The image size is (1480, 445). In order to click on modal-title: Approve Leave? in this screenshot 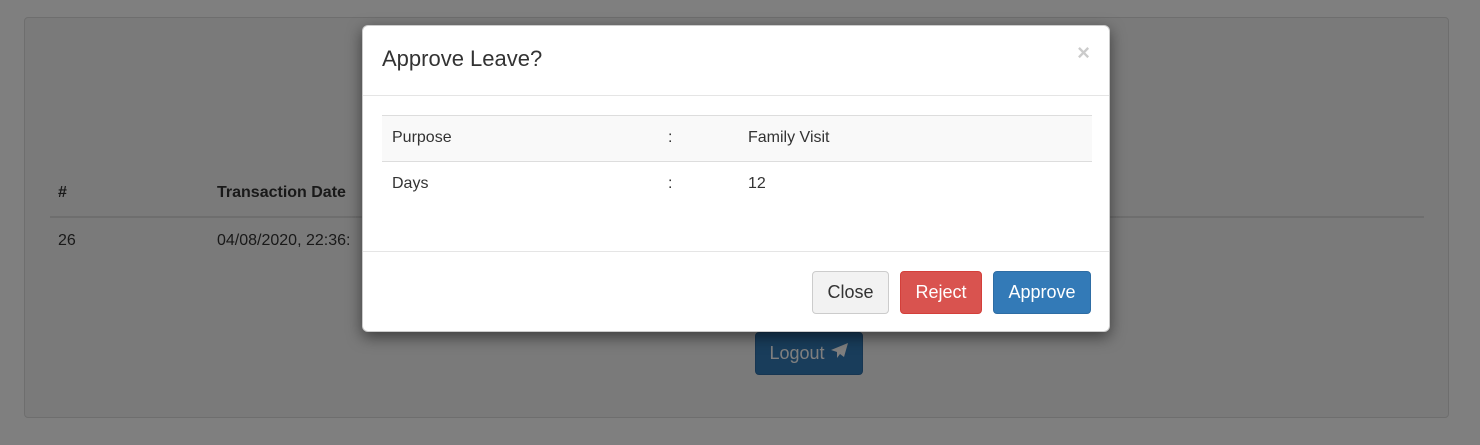, I will do `click(462, 58)`.